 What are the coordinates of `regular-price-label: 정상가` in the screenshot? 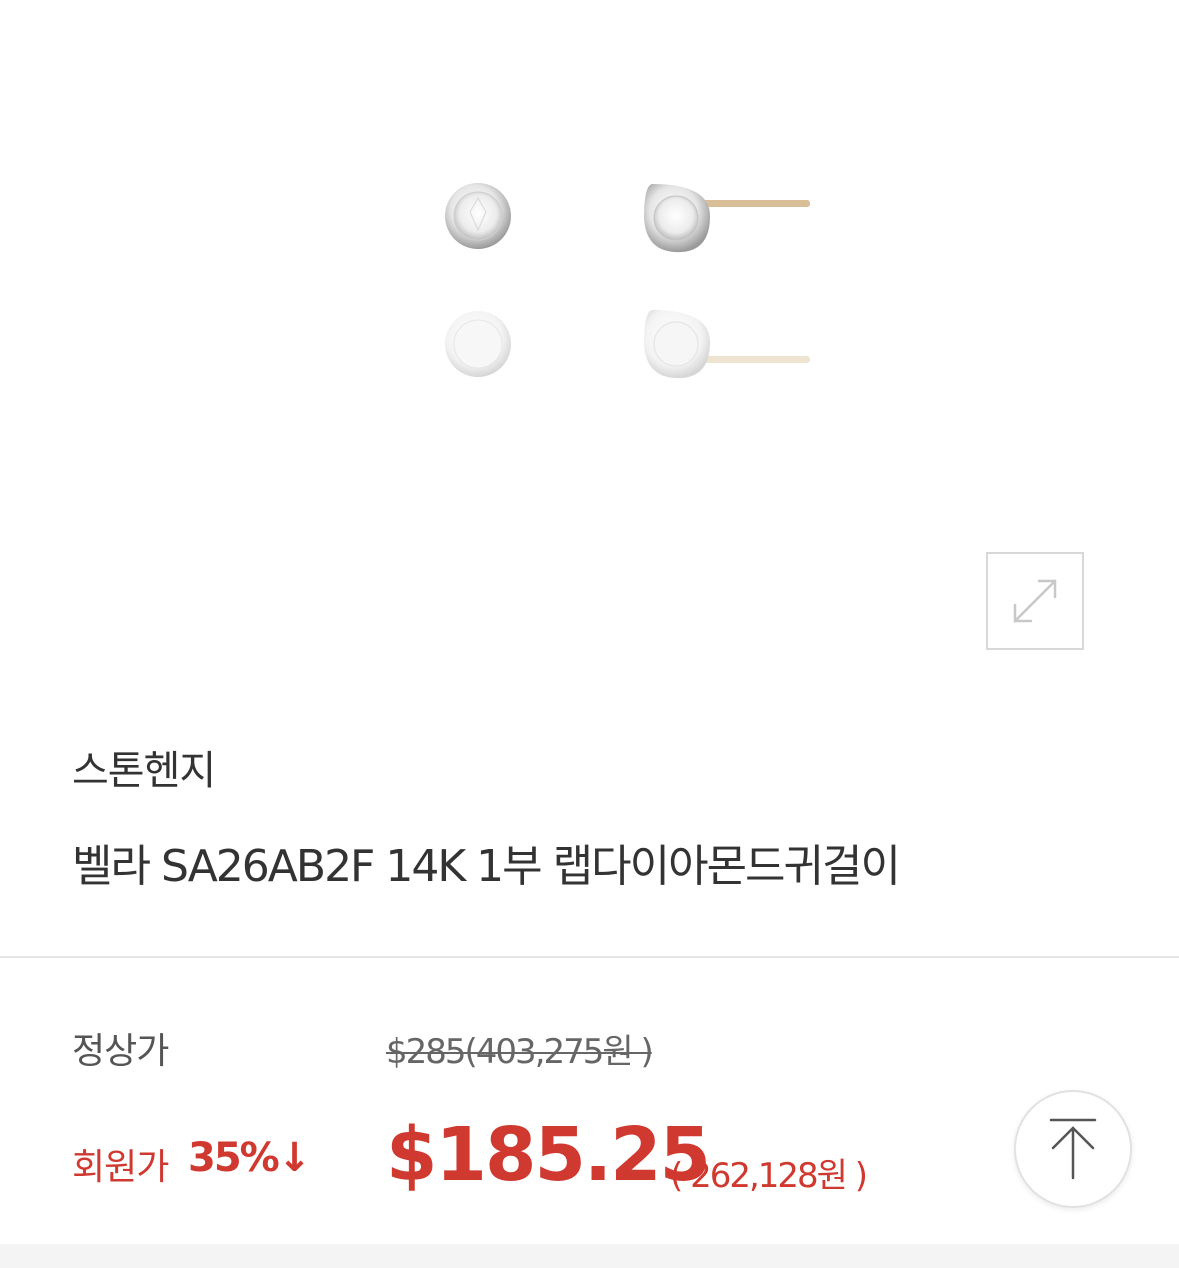 It's located at (120, 1051).